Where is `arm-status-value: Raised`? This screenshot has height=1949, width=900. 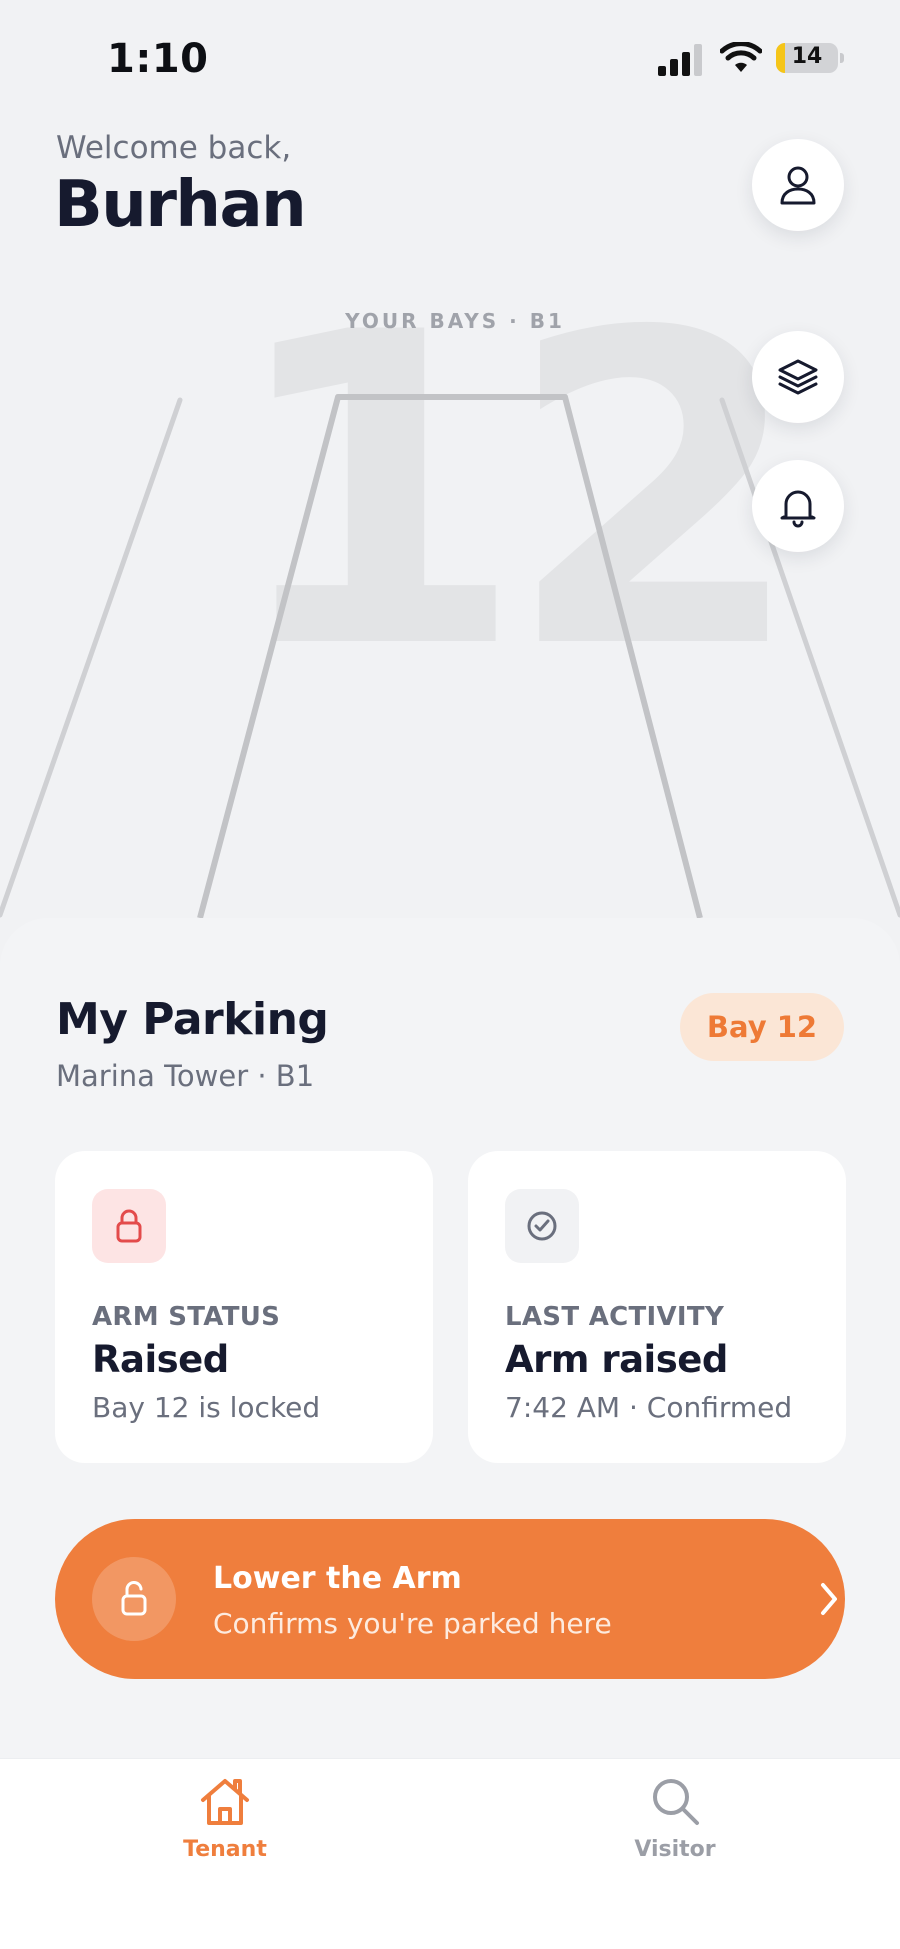 arm-status-value: Raised is located at coordinates (160, 1359).